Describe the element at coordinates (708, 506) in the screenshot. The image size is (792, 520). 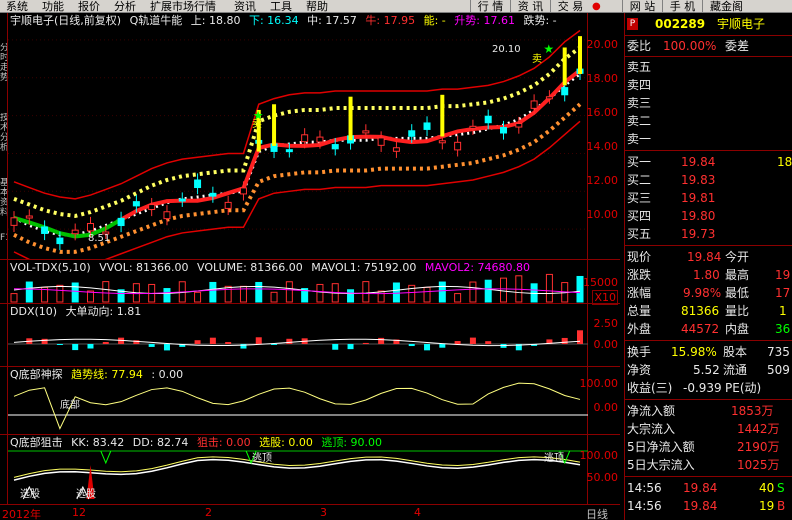
I see `tick-row: 14:56 19.84 19 B` at that location.